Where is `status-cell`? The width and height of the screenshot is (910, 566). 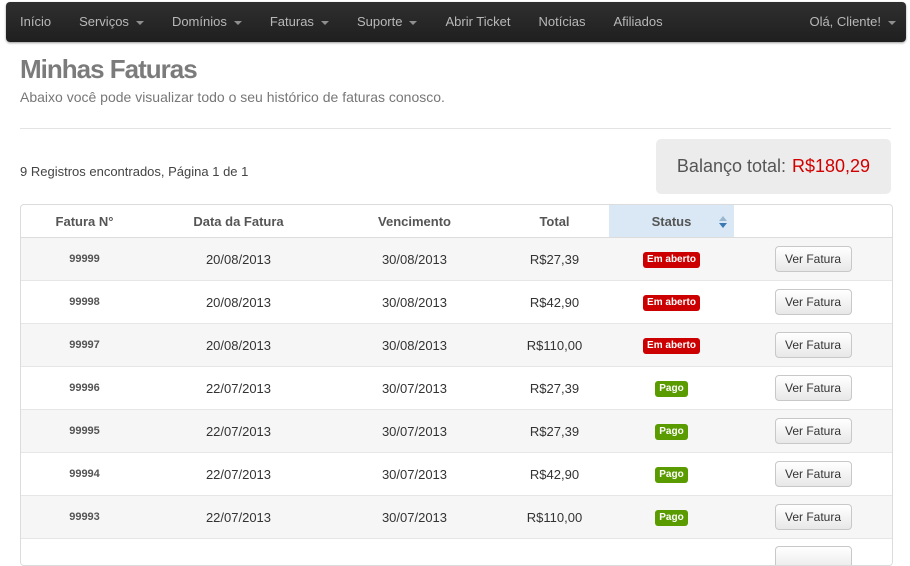 status-cell is located at coordinates (671, 552).